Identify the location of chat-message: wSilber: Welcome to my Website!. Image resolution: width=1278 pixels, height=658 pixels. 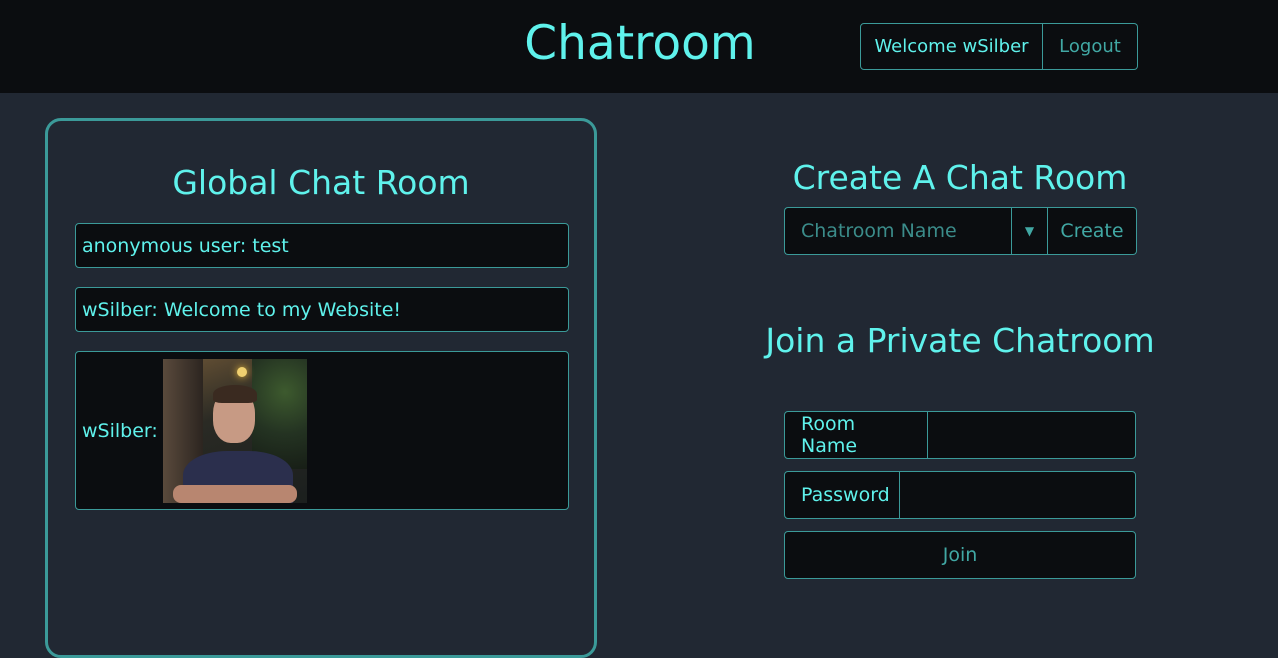
(322, 309).